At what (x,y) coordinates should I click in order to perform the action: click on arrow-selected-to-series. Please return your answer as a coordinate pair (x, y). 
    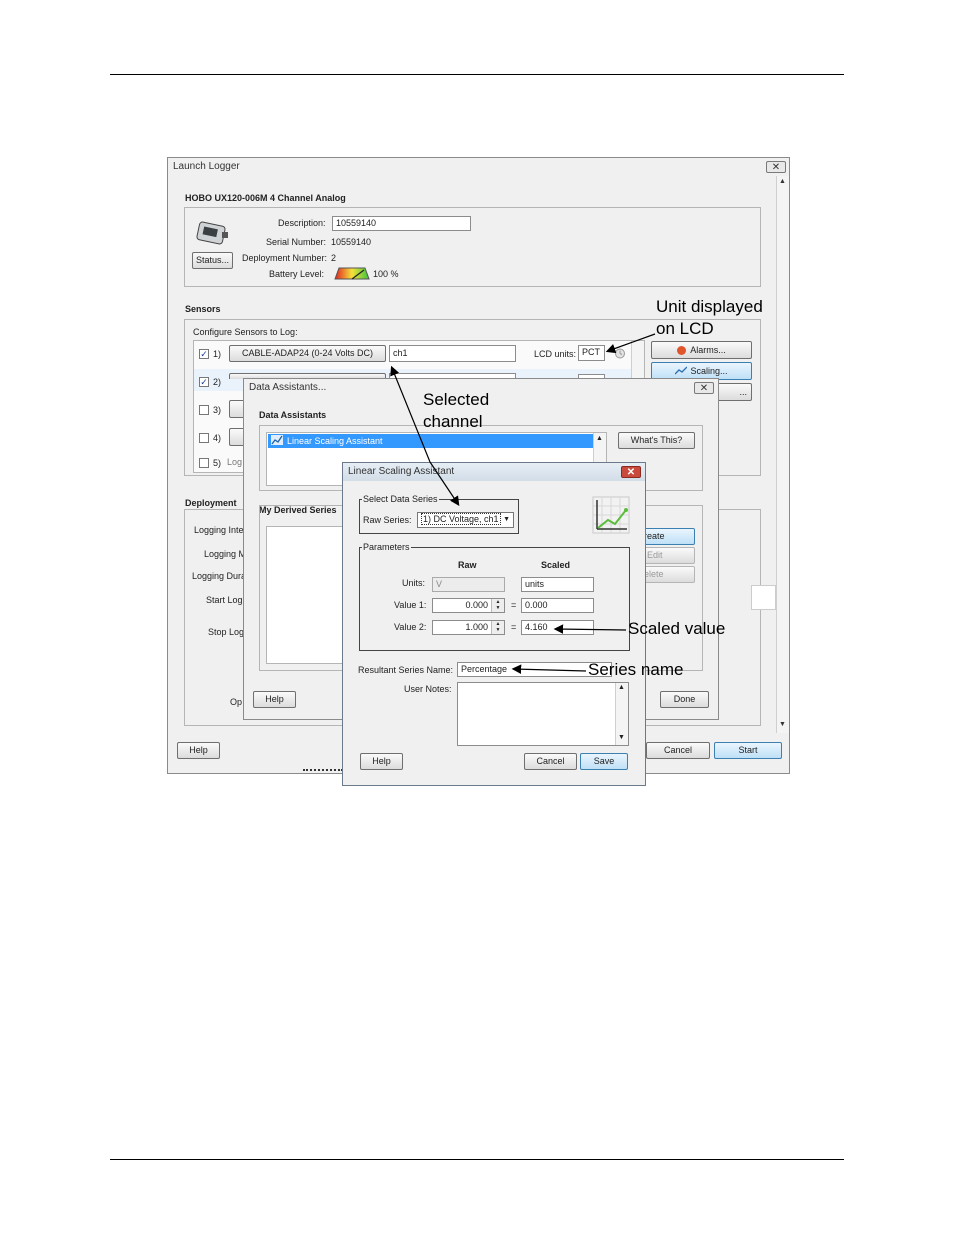
    Looking at the image, I should click on (444, 483).